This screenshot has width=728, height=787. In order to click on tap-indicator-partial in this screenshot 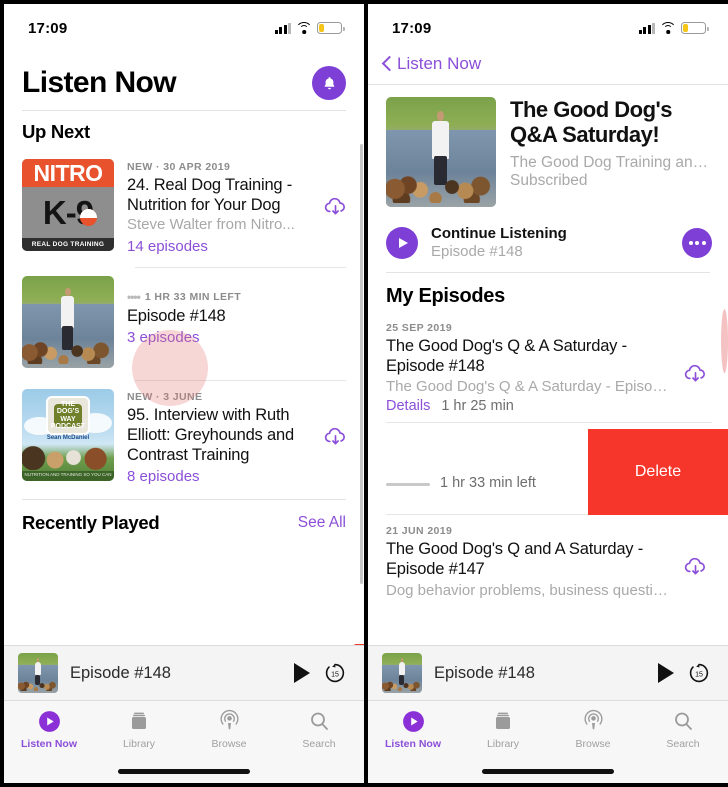, I will do `click(724, 341)`.